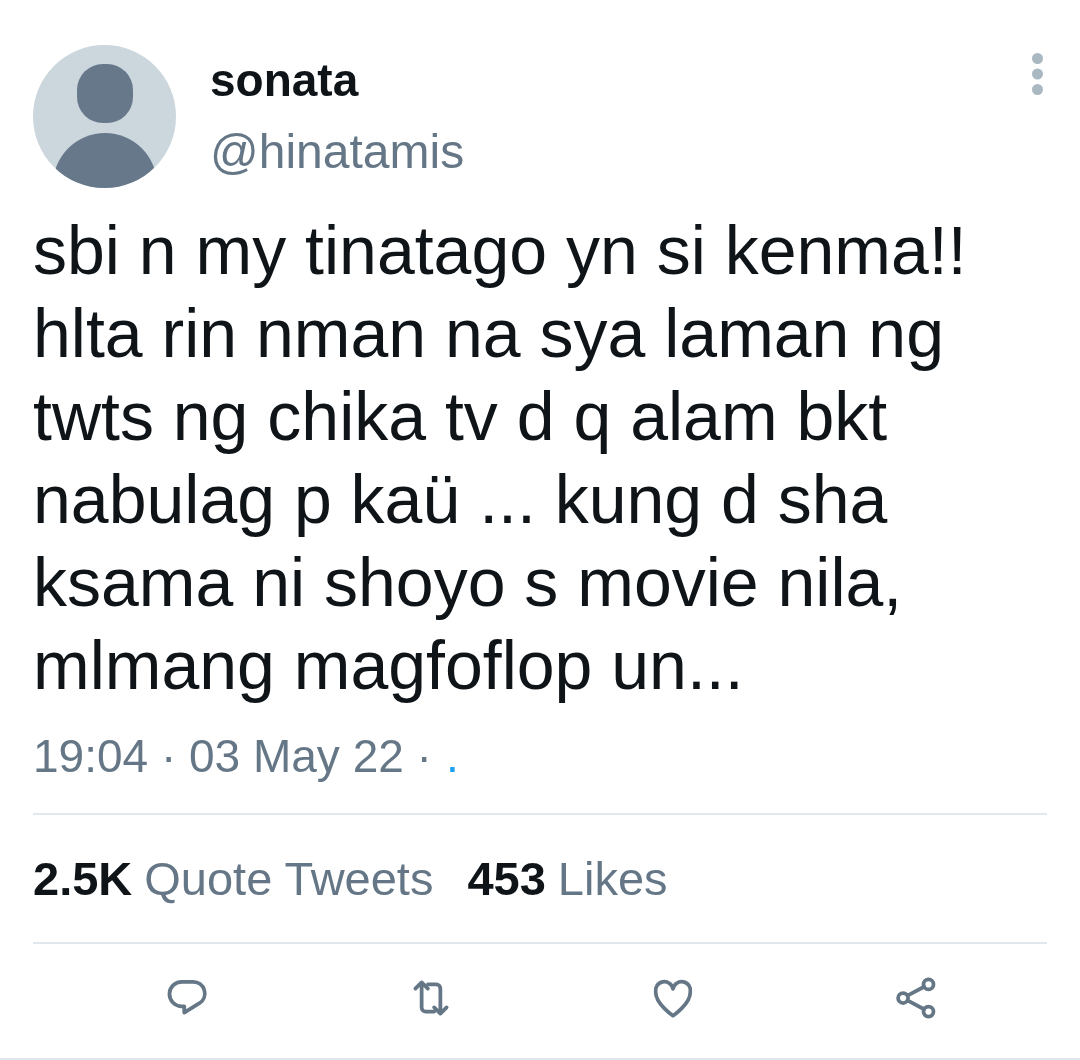  What do you see at coordinates (284, 80) in the screenshot?
I see `display-name: sonata` at bounding box center [284, 80].